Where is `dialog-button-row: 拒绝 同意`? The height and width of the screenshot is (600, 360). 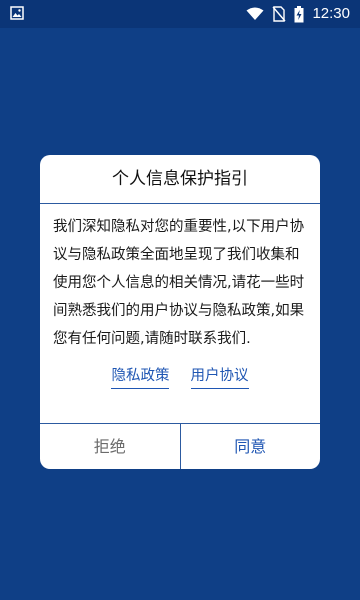
dialog-button-row: 拒绝 同意 is located at coordinates (180, 446).